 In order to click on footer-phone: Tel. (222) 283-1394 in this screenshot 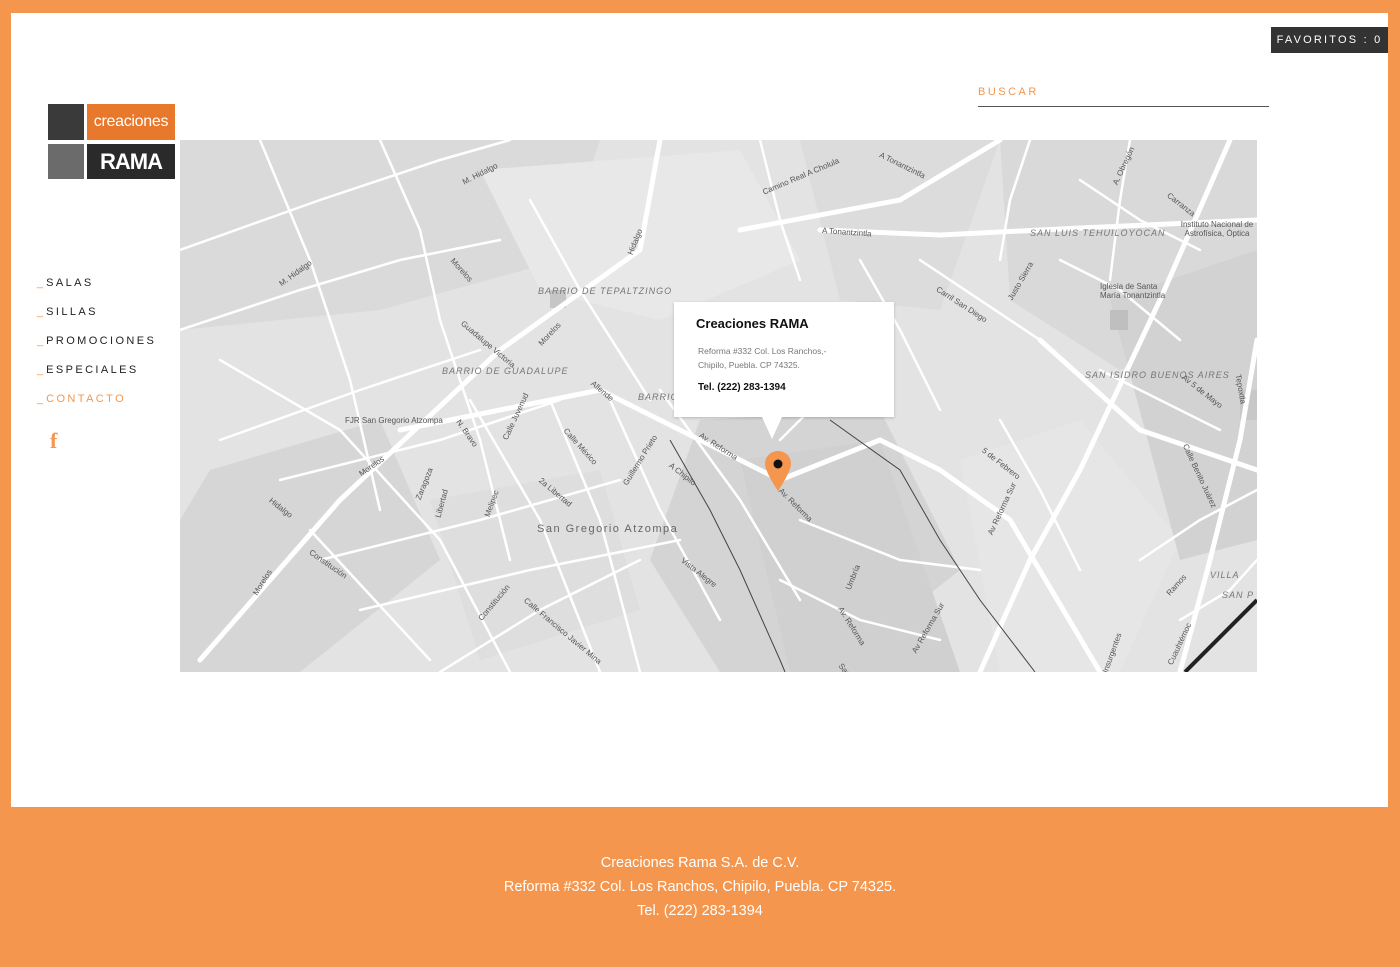, I will do `click(700, 911)`.